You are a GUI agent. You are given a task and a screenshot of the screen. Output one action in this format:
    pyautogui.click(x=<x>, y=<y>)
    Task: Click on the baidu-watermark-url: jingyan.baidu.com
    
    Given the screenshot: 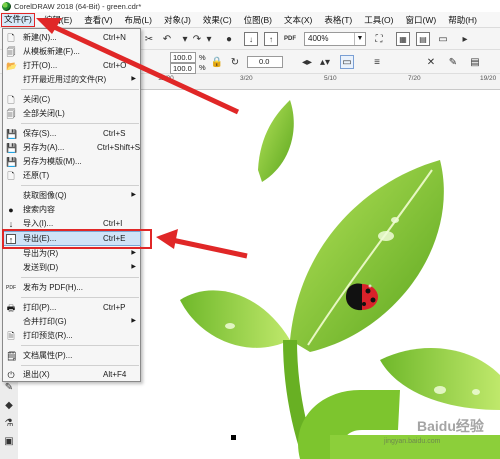 What is the action you would take?
    pyautogui.click(x=412, y=441)
    